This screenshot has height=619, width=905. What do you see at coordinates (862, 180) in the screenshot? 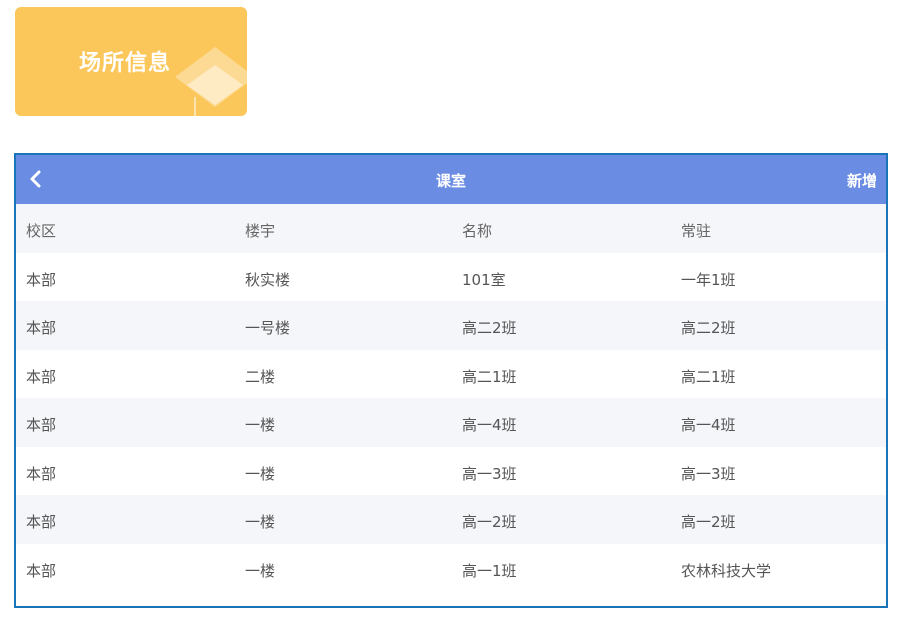
I see `add-button: 新增` at bounding box center [862, 180].